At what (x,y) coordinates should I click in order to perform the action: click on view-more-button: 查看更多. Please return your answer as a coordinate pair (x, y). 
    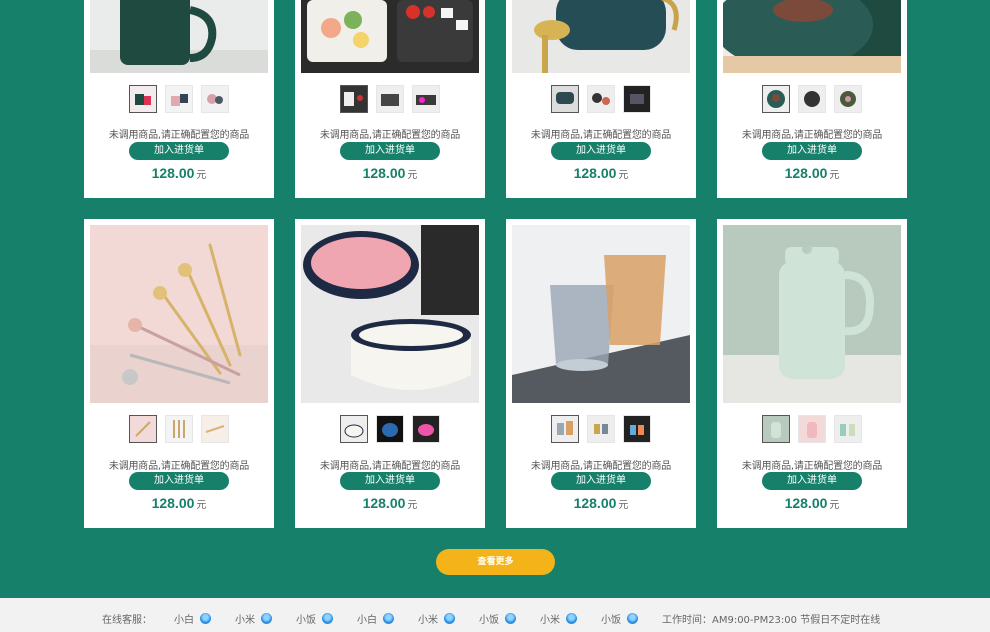
    Looking at the image, I should click on (495, 562).